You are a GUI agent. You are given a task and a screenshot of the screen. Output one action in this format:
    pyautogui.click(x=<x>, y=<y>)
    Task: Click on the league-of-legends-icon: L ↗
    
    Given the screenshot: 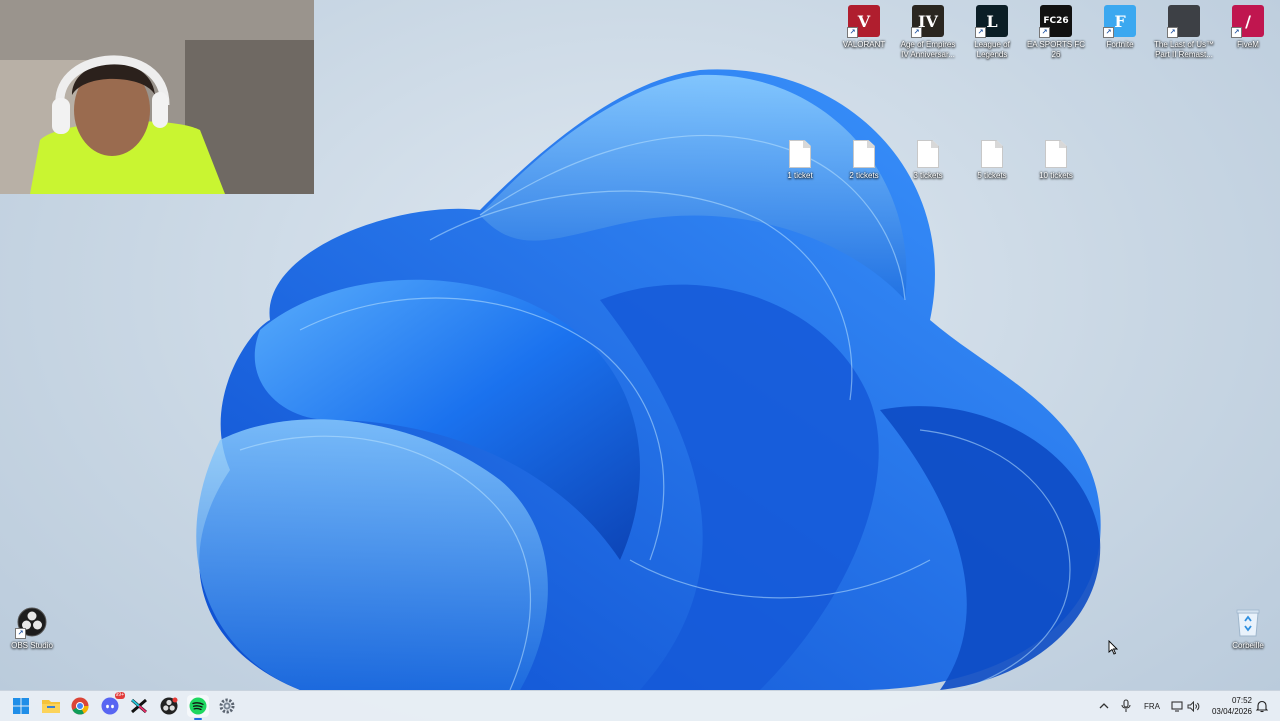 What is the action you would take?
    pyautogui.click(x=991, y=21)
    